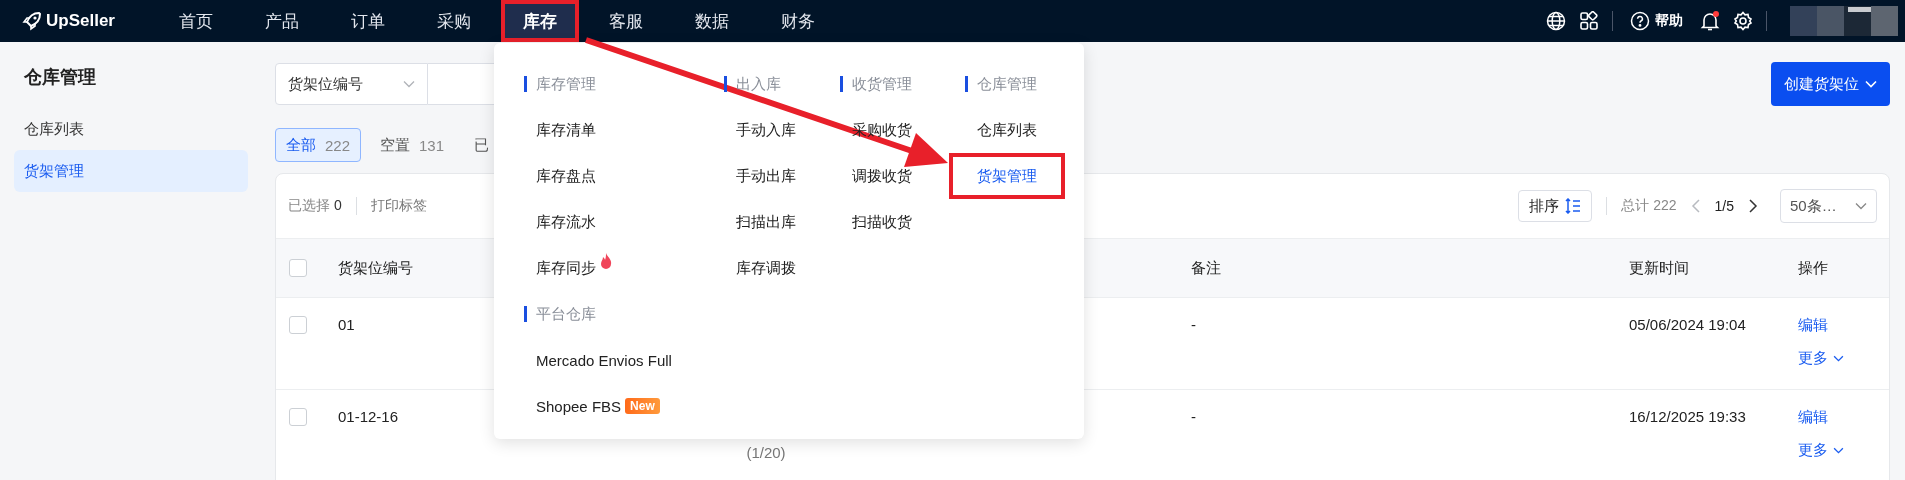  What do you see at coordinates (80, 21) in the screenshot?
I see `brand-name: UpSeller` at bounding box center [80, 21].